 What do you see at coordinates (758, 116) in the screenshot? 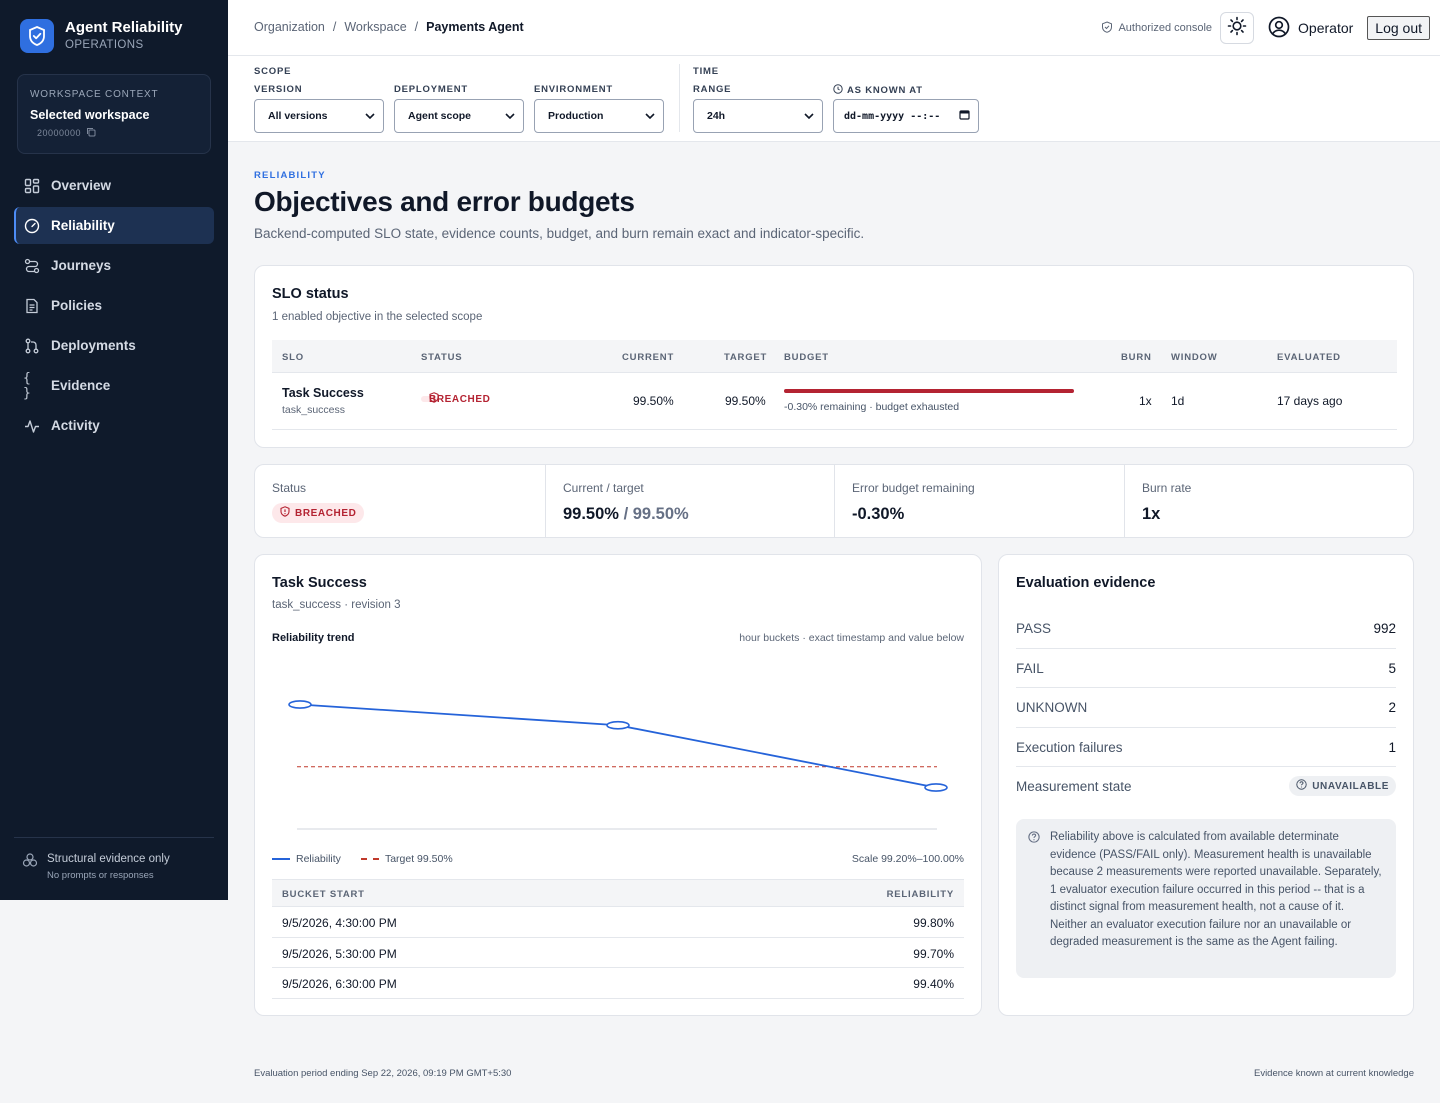
I see `range-select: 24h` at bounding box center [758, 116].